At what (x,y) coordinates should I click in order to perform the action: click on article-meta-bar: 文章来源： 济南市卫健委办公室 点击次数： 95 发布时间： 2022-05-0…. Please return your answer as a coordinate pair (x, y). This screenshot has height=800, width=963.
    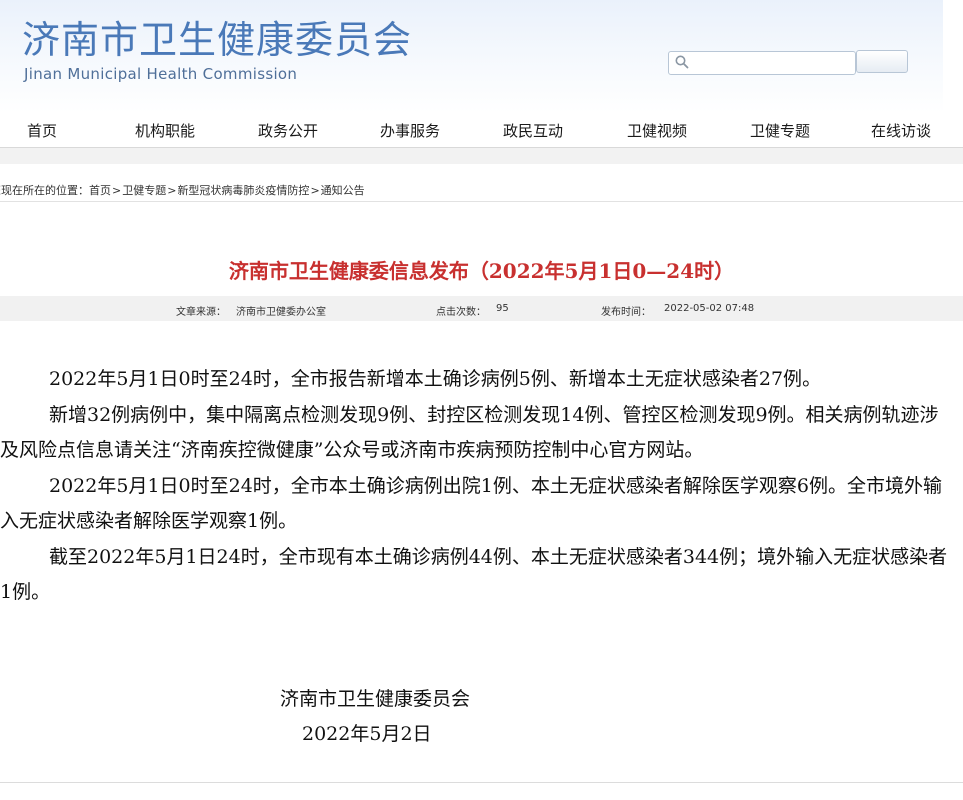
    Looking at the image, I should click on (481, 308).